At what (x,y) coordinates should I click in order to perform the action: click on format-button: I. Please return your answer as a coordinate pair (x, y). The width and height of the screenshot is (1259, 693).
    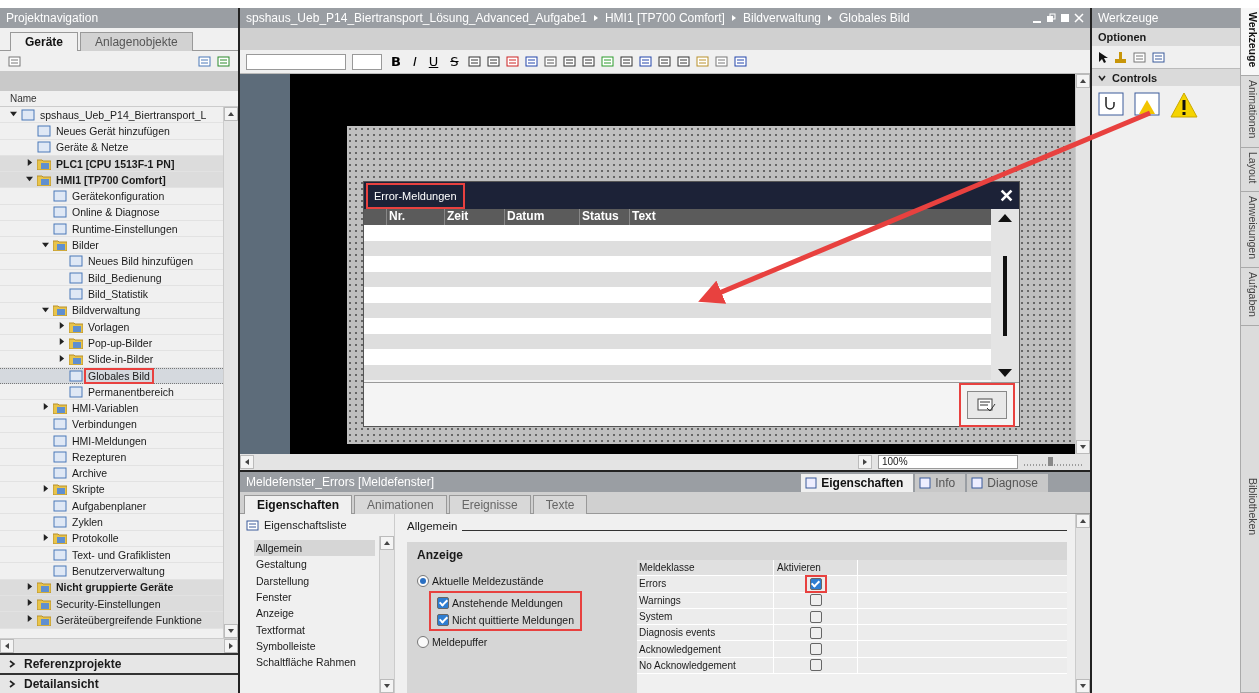
    Looking at the image, I should click on (414, 61).